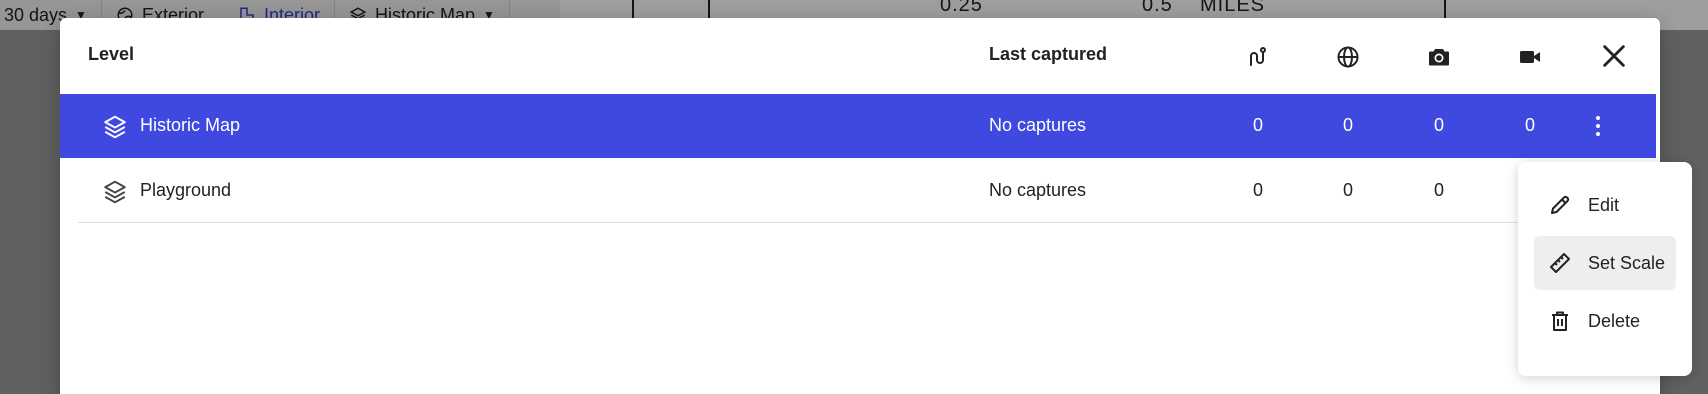 The width and height of the screenshot is (1708, 394). I want to click on menu-item-label: Edit, so click(1604, 204).